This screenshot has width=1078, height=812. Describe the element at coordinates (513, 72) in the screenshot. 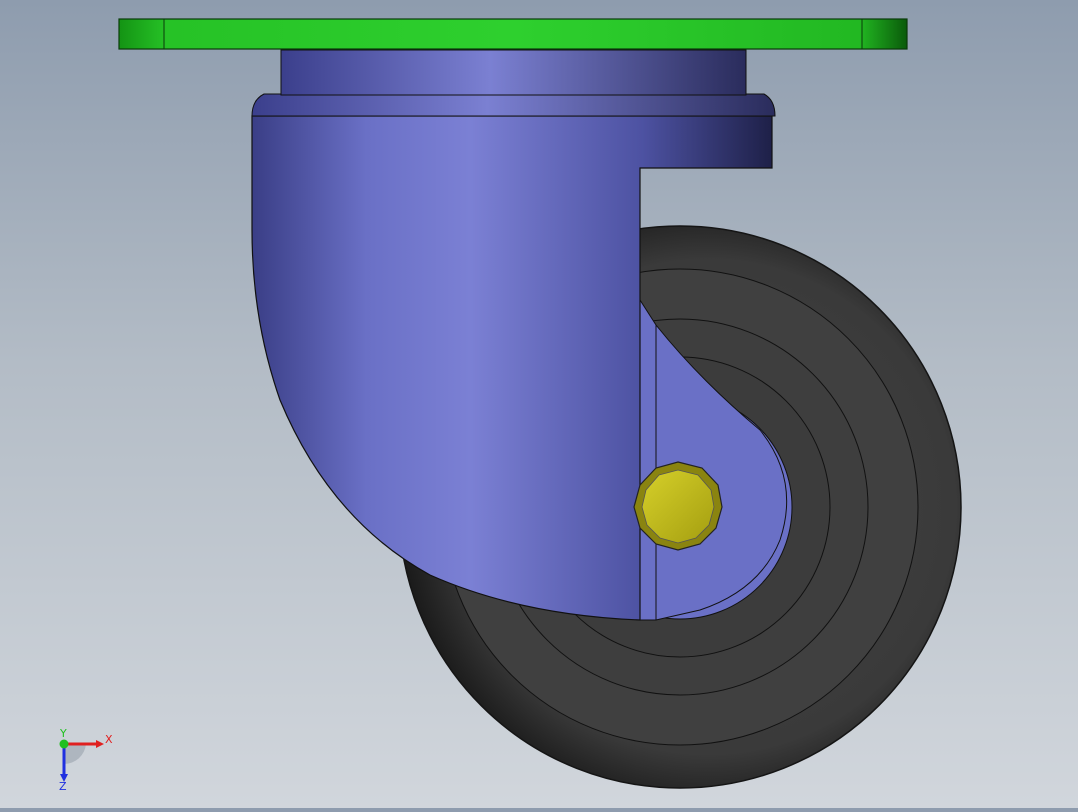

I see `swivel-neck` at that location.